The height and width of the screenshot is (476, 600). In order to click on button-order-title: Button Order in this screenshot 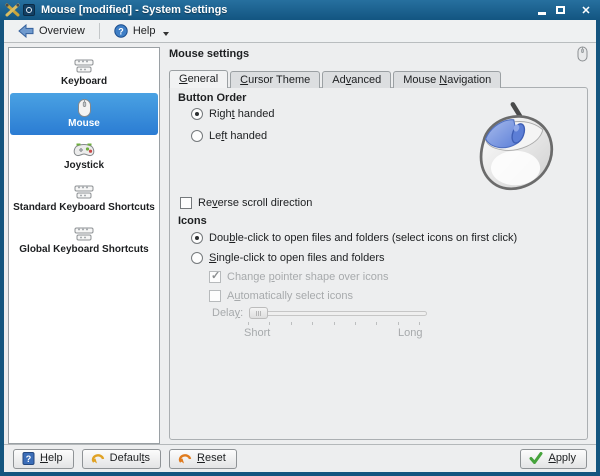, I will do `click(212, 98)`.